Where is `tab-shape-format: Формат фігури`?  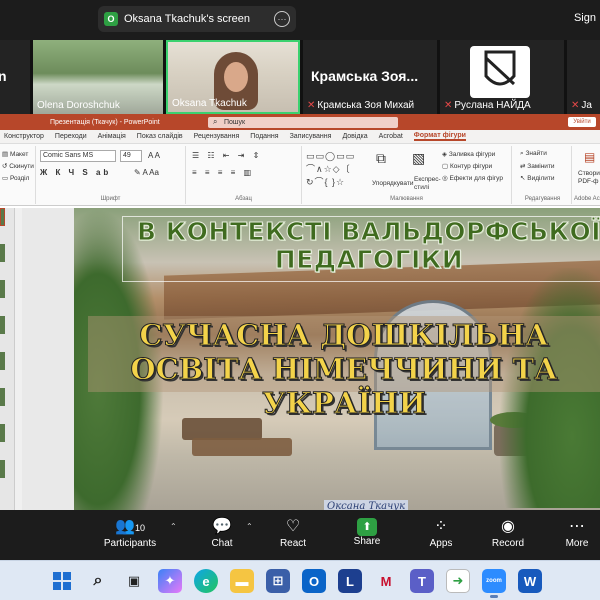
tab-shape-format: Формат фігури is located at coordinates (439, 136).